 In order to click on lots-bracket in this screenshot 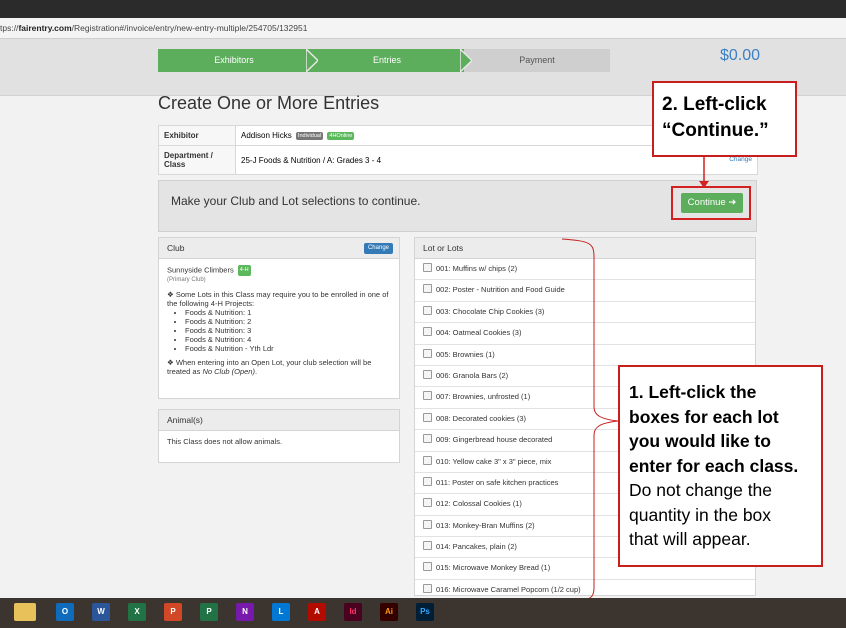, I will do `click(590, 418)`.